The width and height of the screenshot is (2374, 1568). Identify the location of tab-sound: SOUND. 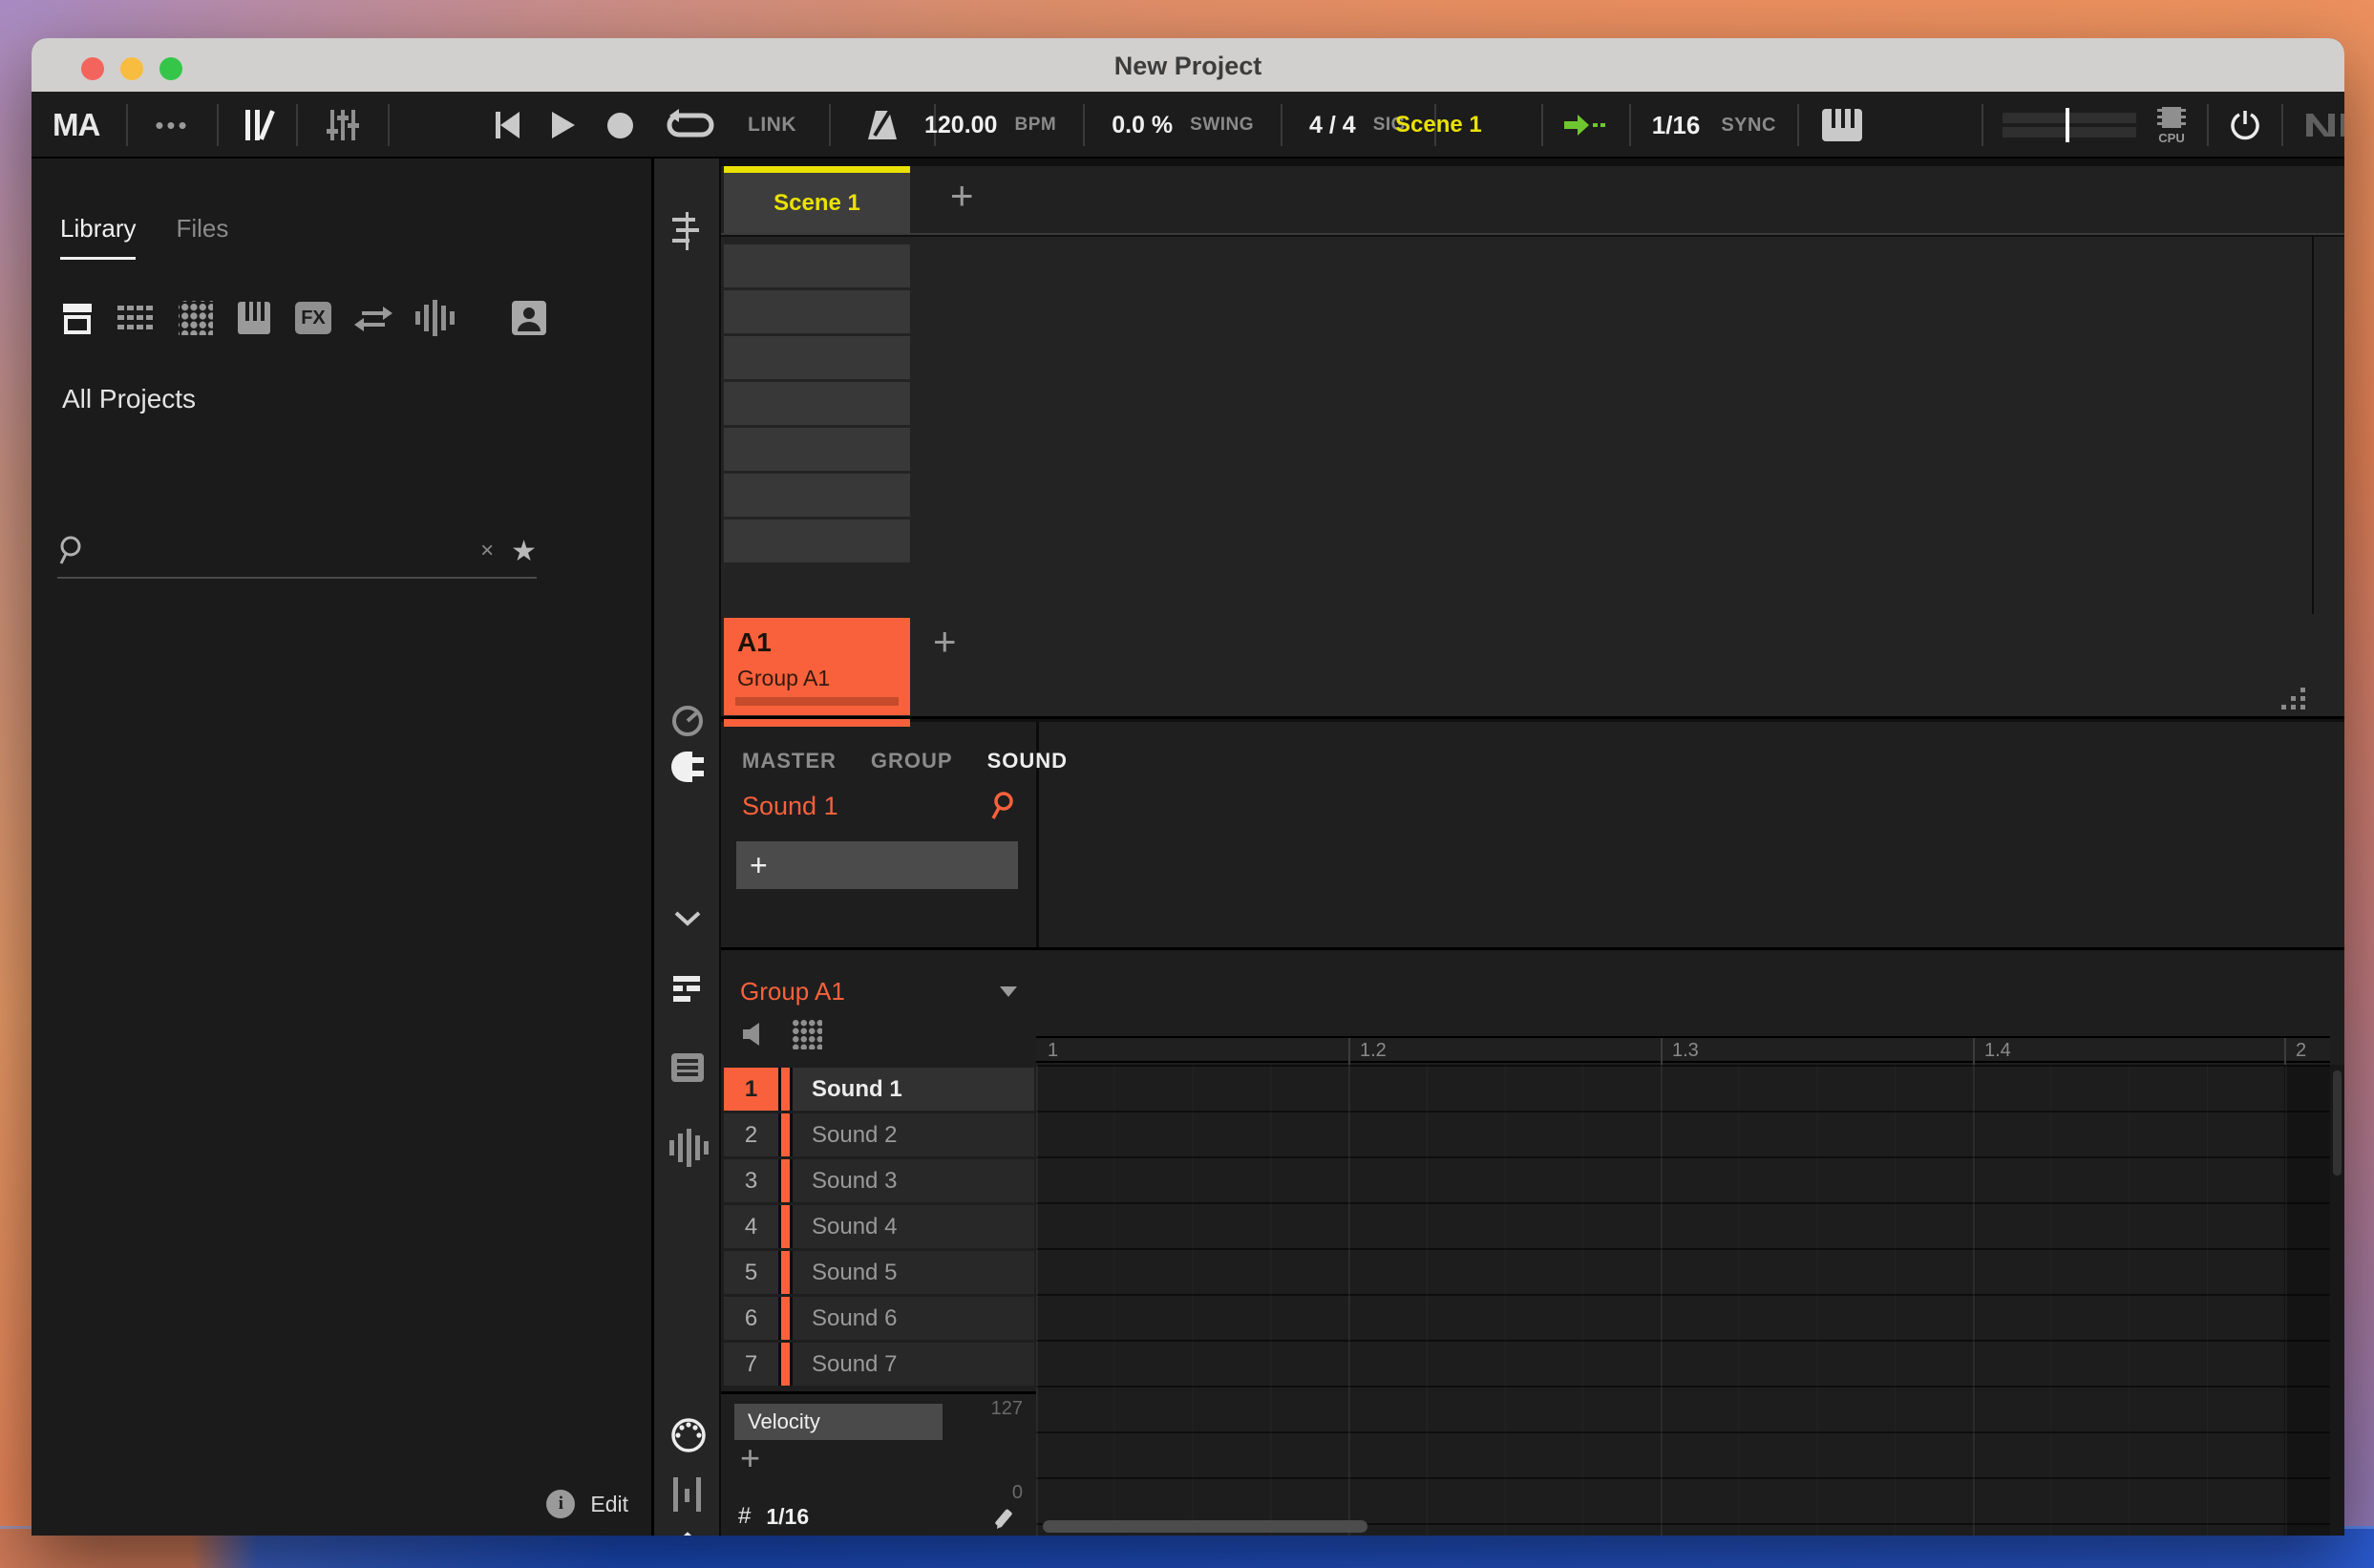
(1028, 761).